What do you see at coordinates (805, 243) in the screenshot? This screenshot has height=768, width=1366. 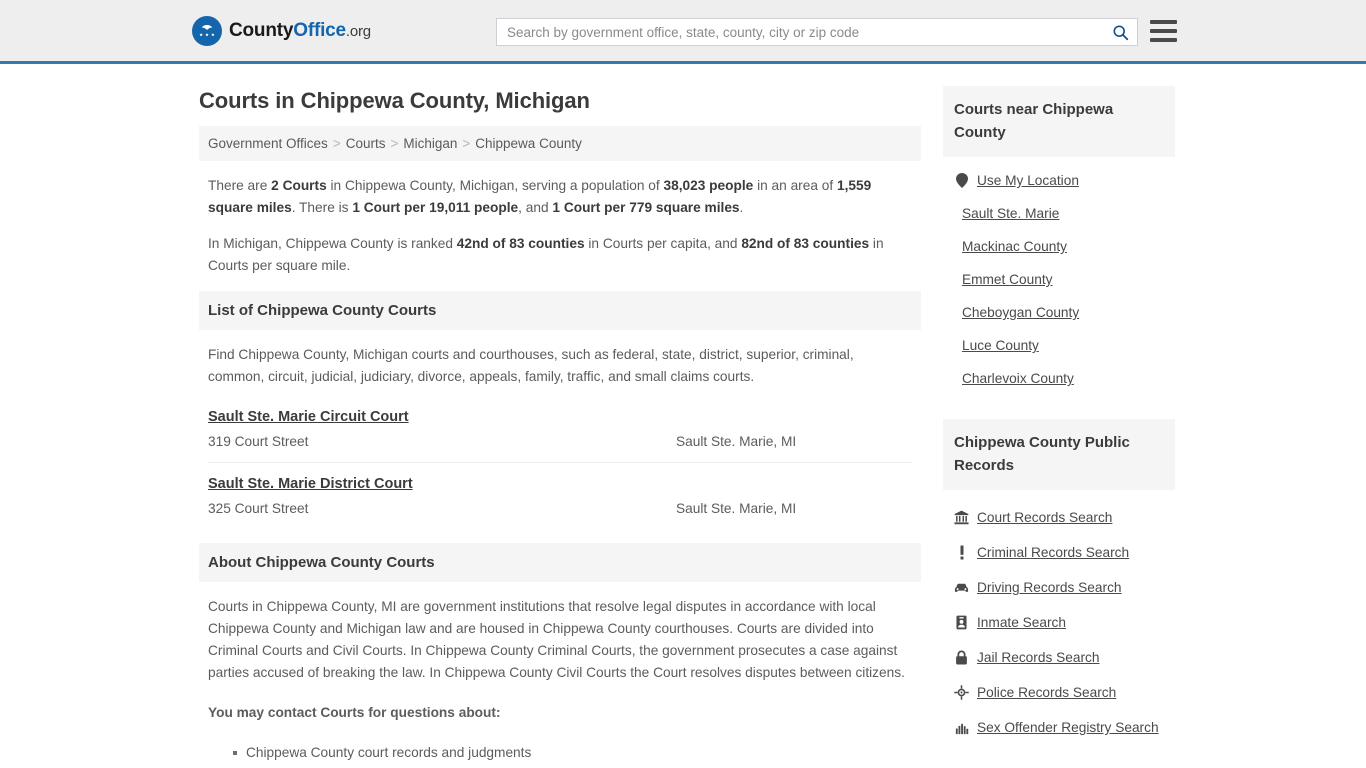 I see `stat-value: 82nd of 83 counties` at bounding box center [805, 243].